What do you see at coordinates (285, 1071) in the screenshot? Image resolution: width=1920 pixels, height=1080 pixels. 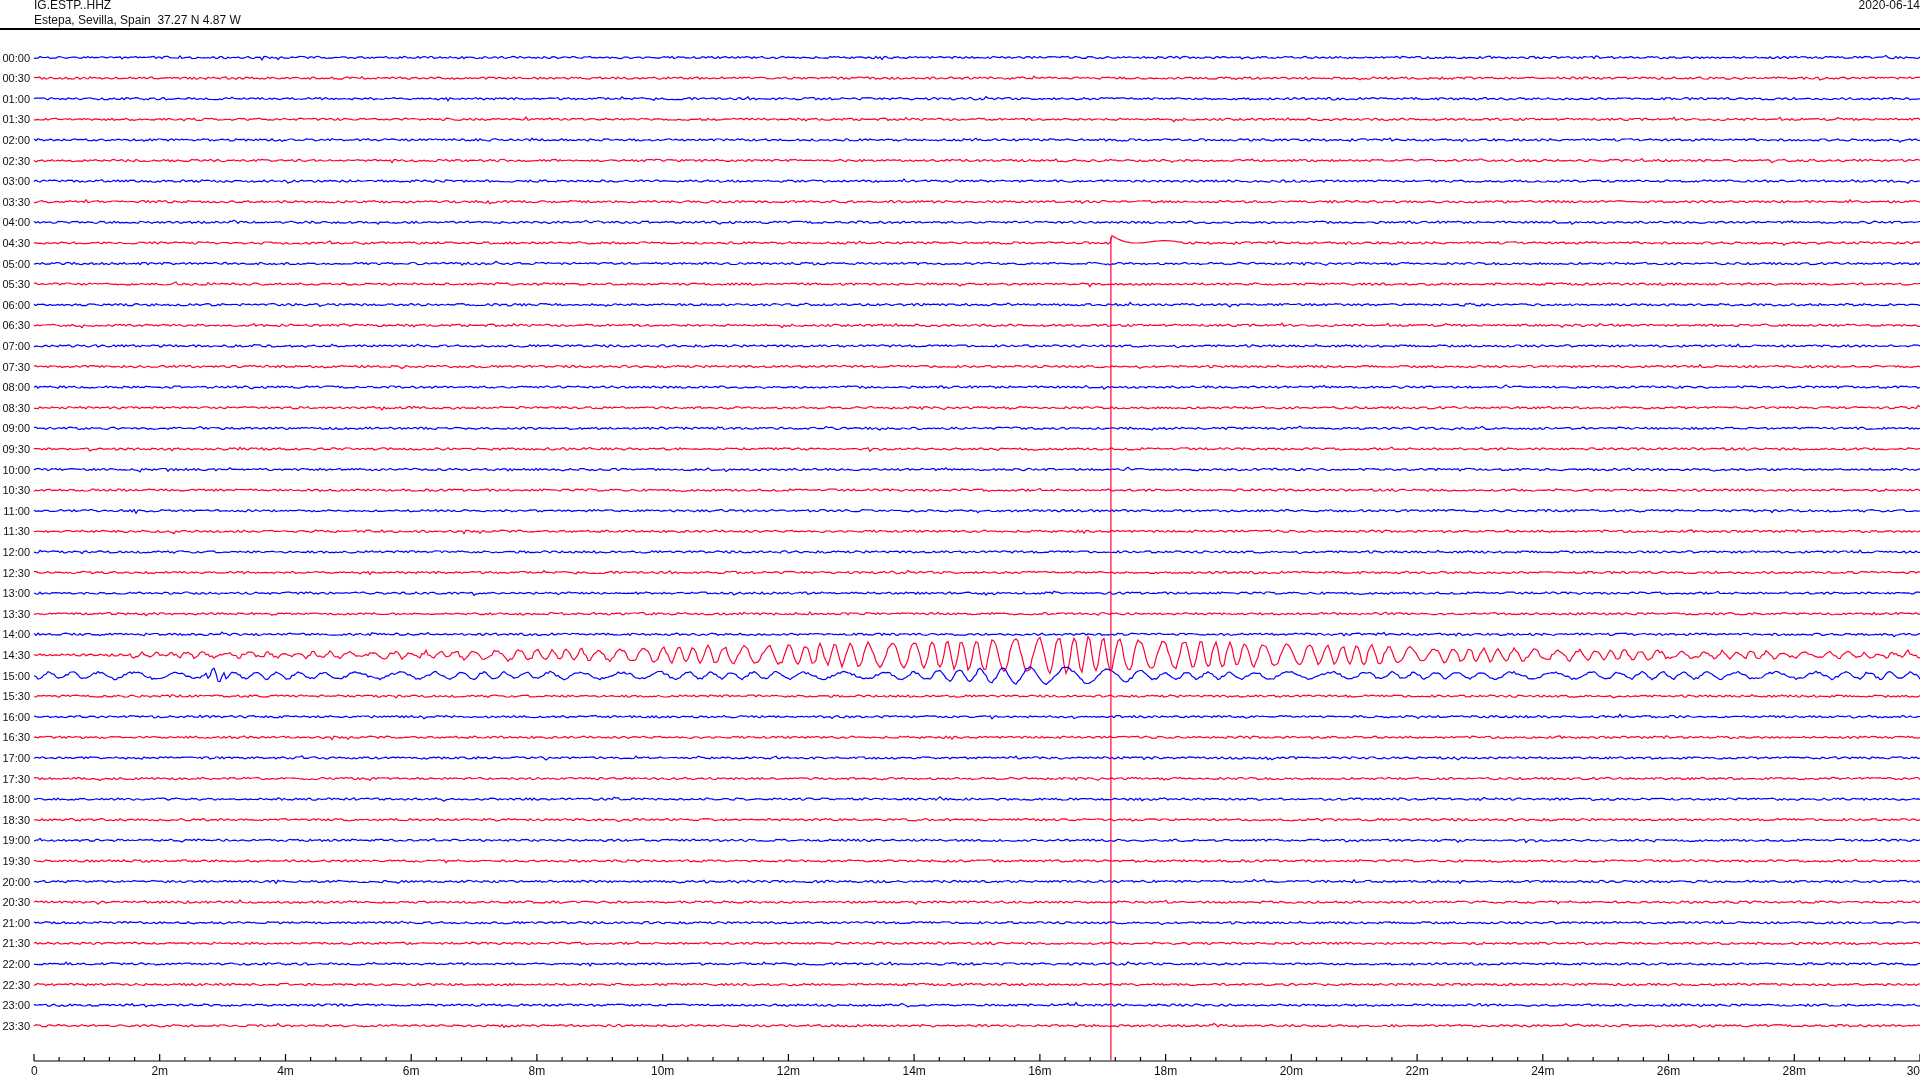 I see `axis-tick-label: 4m` at bounding box center [285, 1071].